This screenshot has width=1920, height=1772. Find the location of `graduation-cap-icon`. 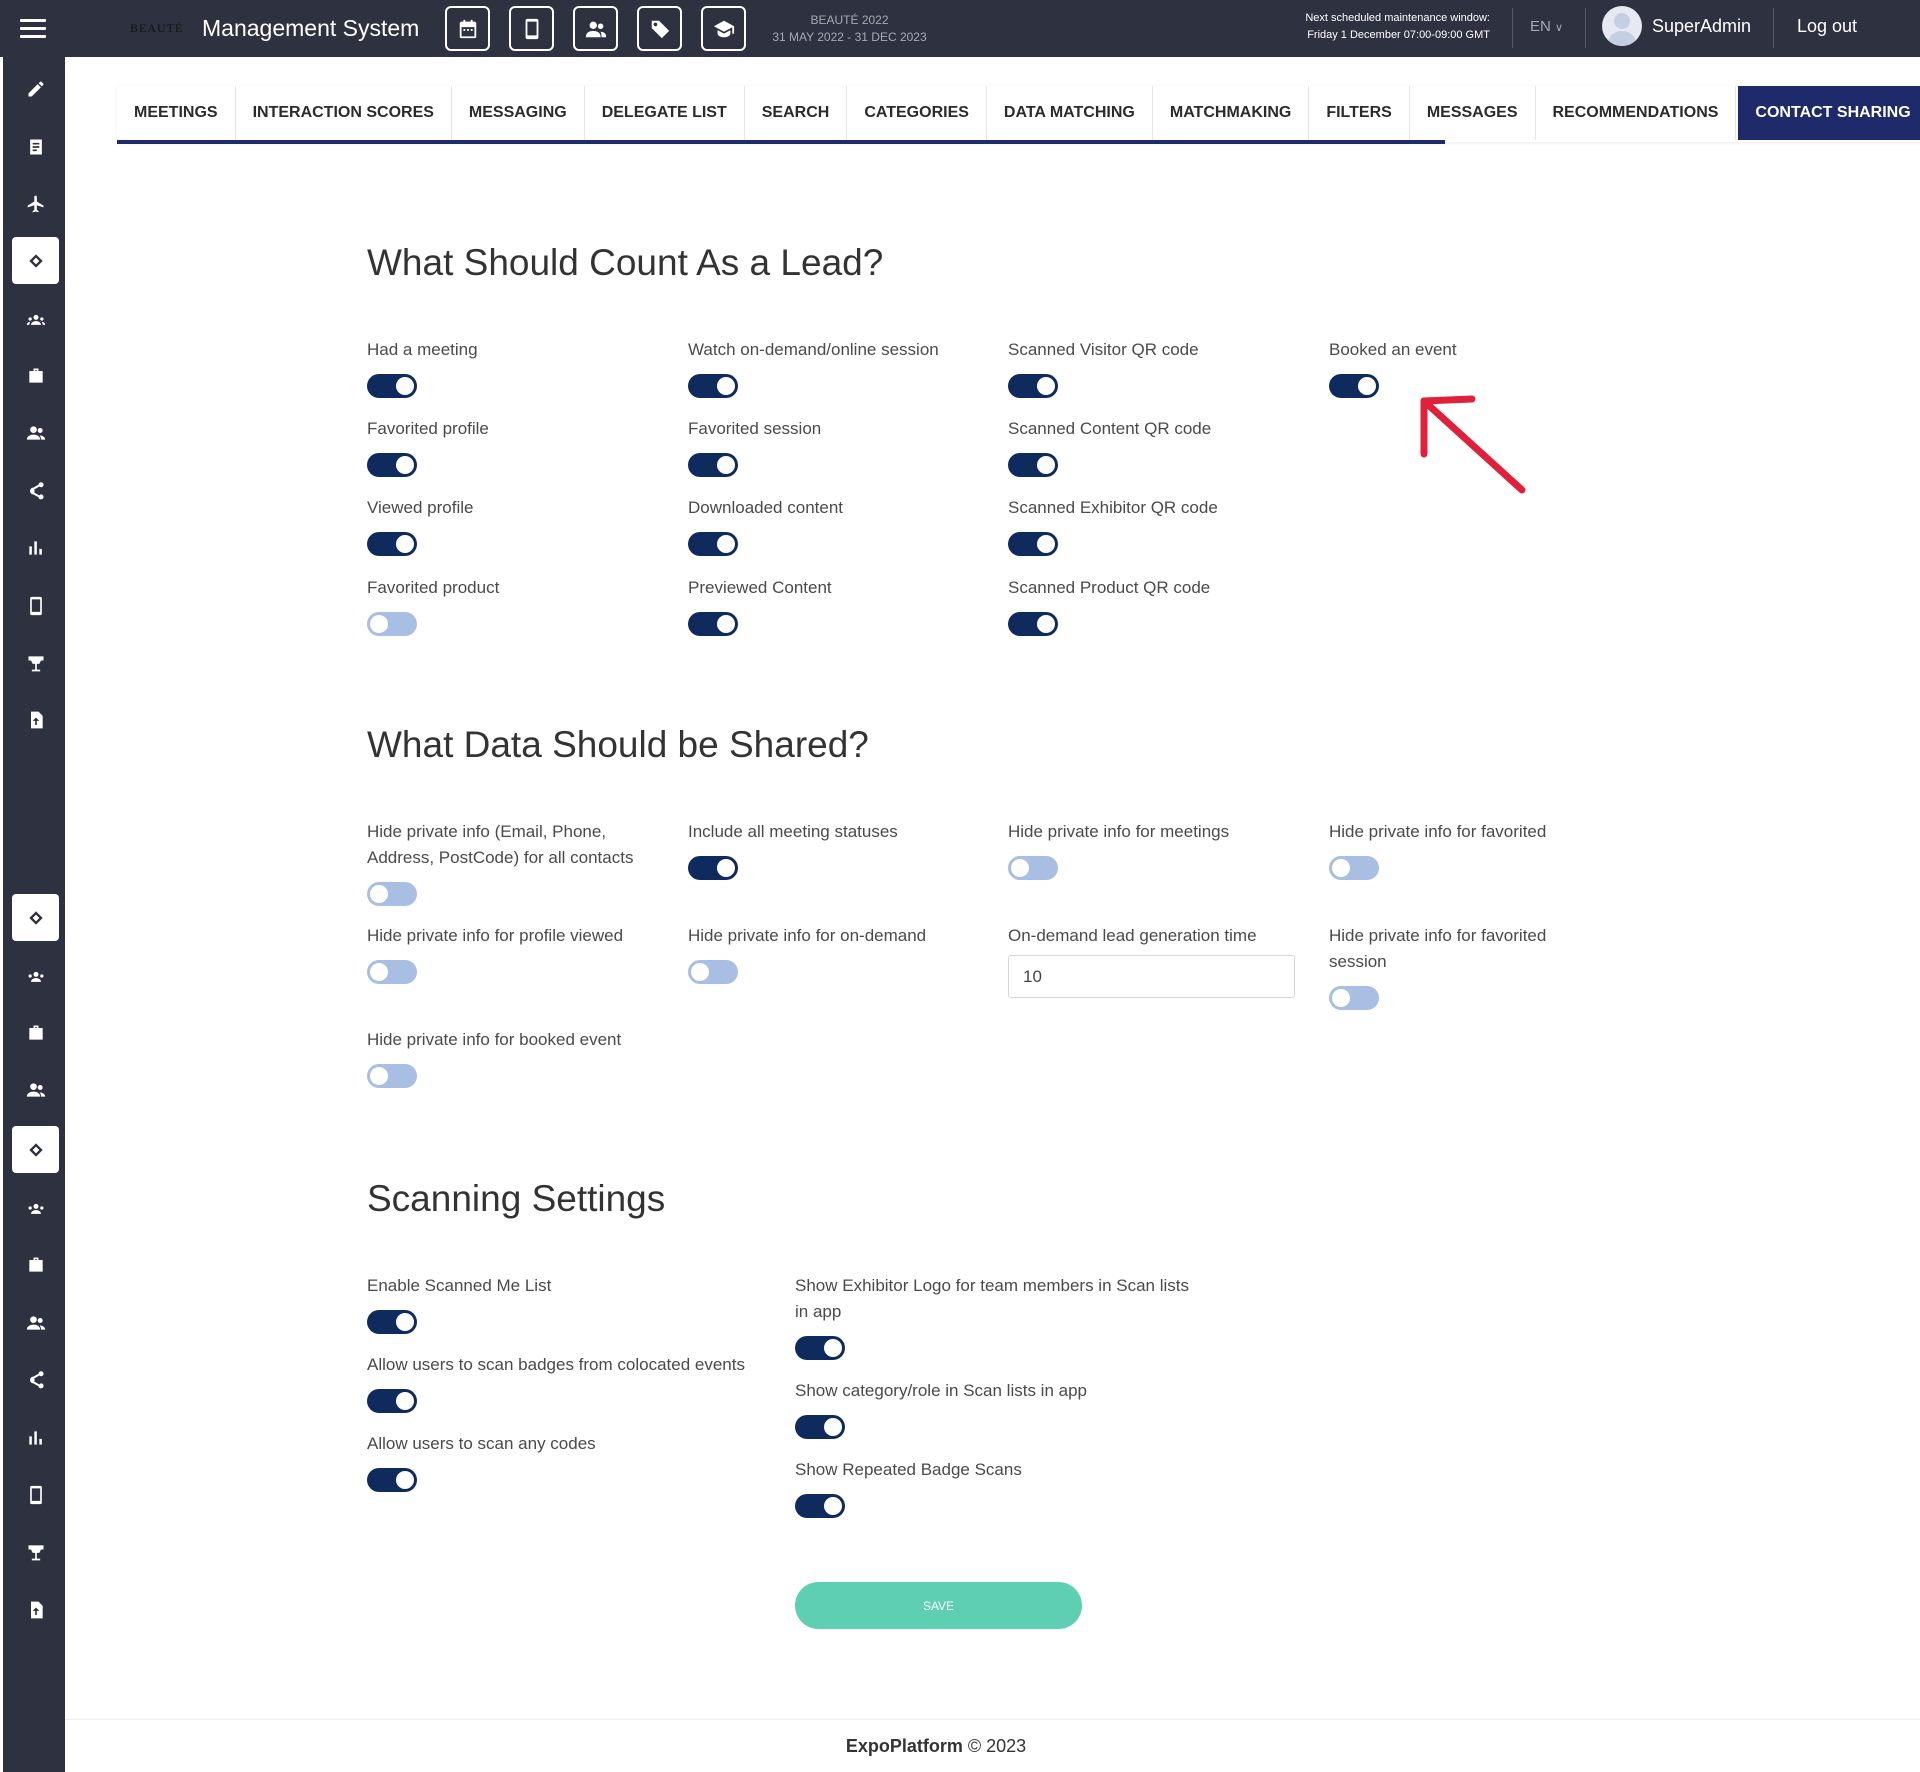

graduation-cap-icon is located at coordinates (724, 28).